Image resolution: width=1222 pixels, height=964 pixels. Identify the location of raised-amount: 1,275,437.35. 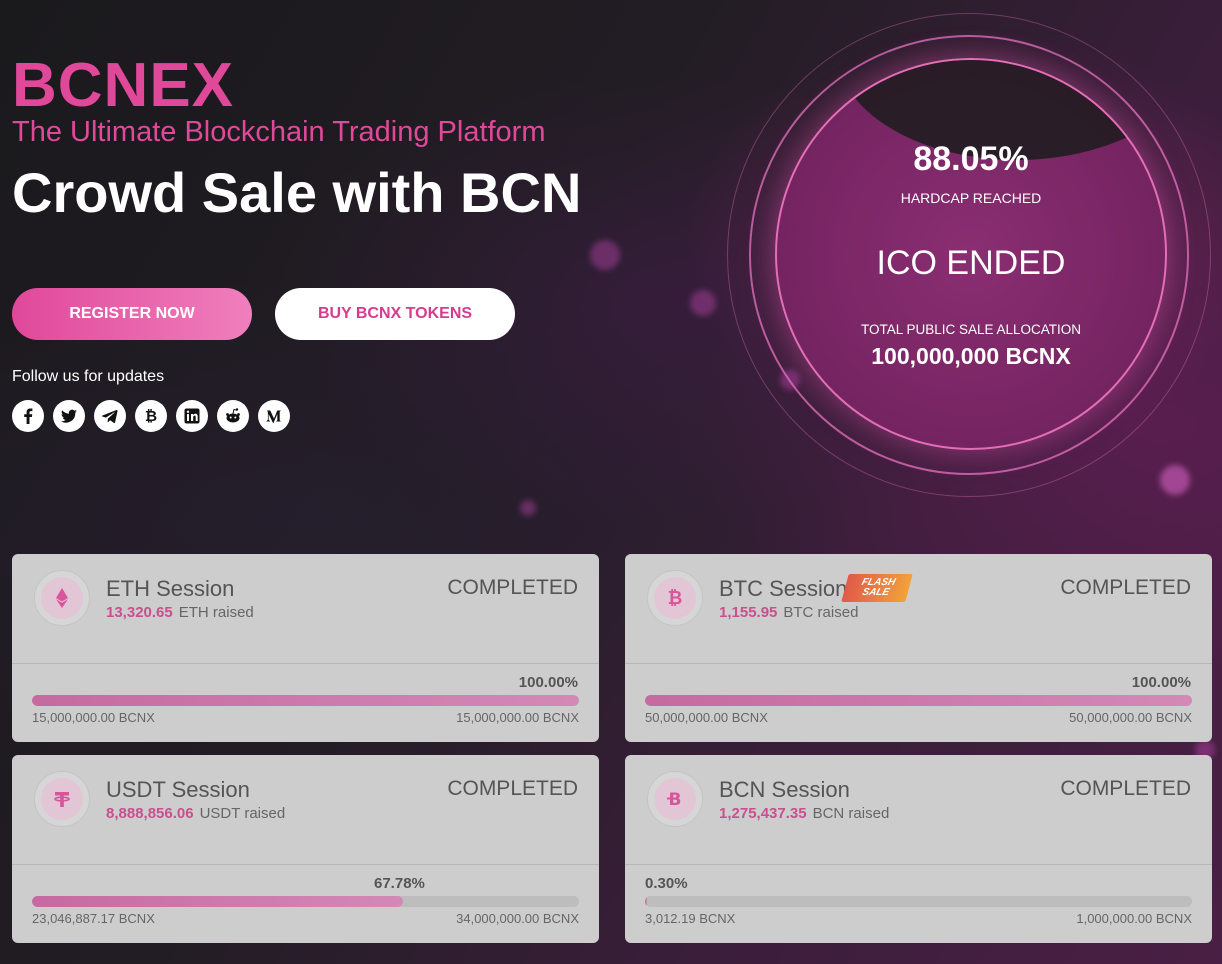
(763, 813).